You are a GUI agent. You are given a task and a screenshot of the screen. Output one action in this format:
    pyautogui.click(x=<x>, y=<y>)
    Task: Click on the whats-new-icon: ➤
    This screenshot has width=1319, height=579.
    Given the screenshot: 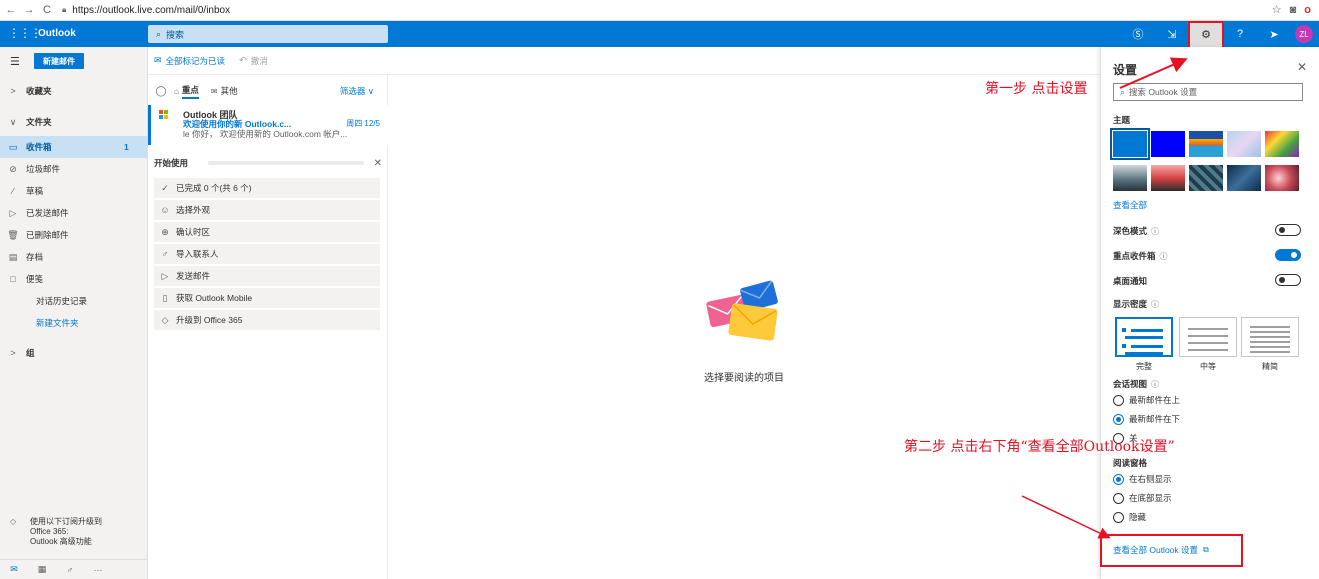 What is the action you would take?
    pyautogui.click(x=1274, y=34)
    